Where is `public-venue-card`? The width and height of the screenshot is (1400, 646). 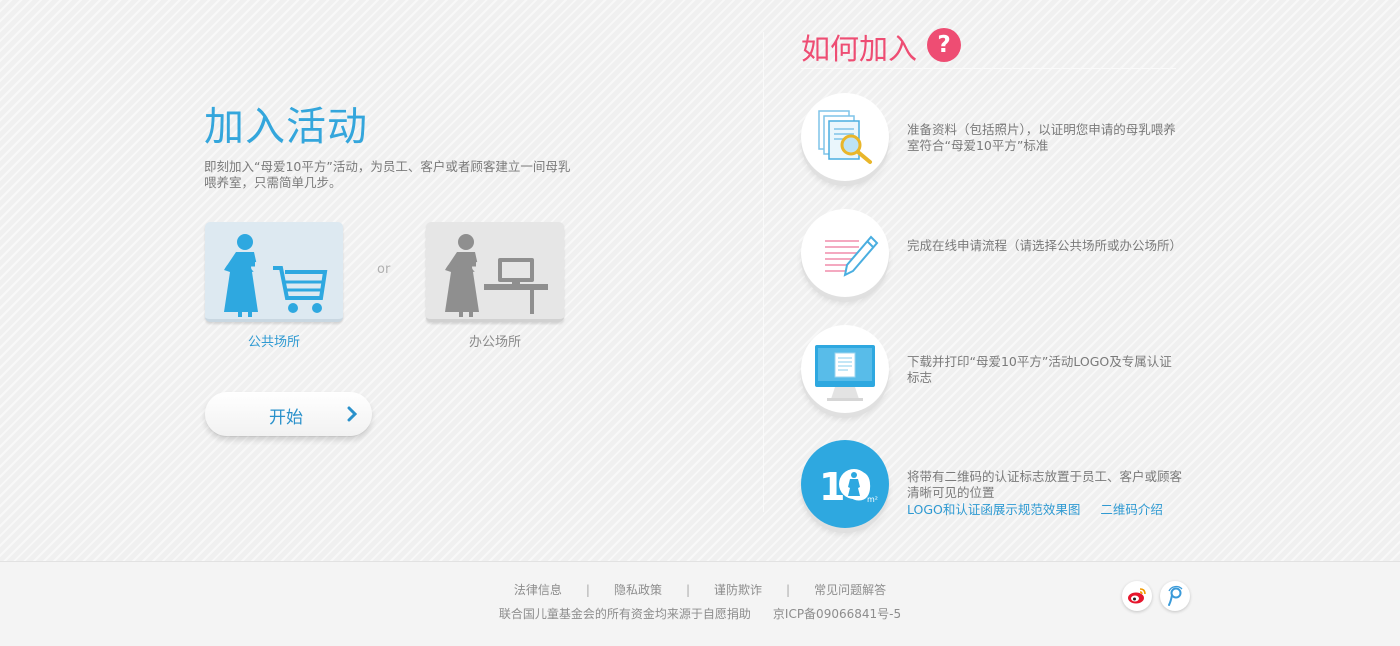
public-venue-card is located at coordinates (274, 272).